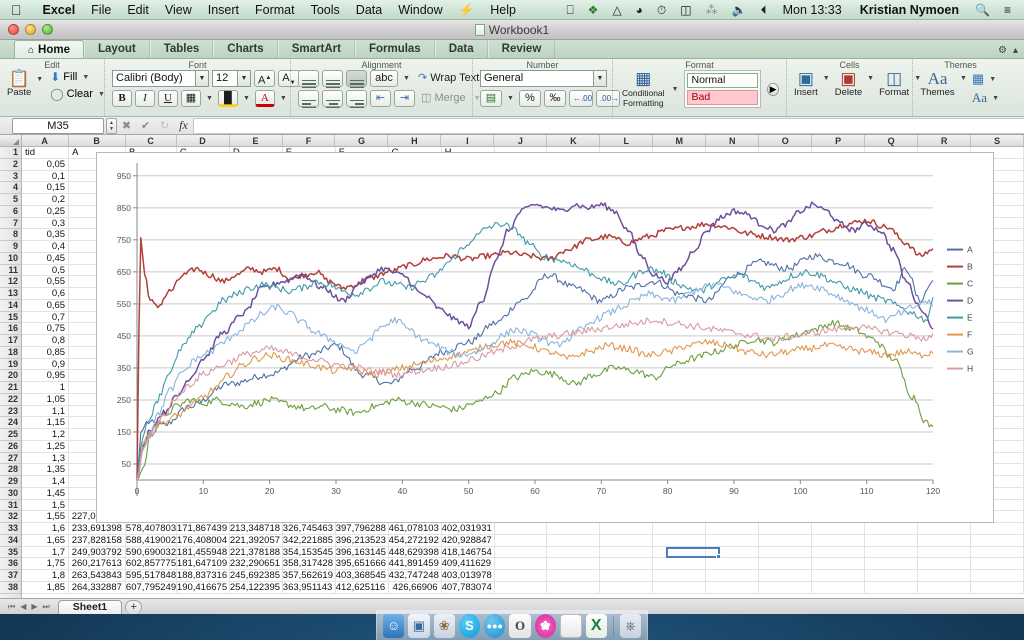 The height and width of the screenshot is (640, 1024). Describe the element at coordinates (309, 540) in the screenshot. I see `cell-F34: 342,221885` at that location.